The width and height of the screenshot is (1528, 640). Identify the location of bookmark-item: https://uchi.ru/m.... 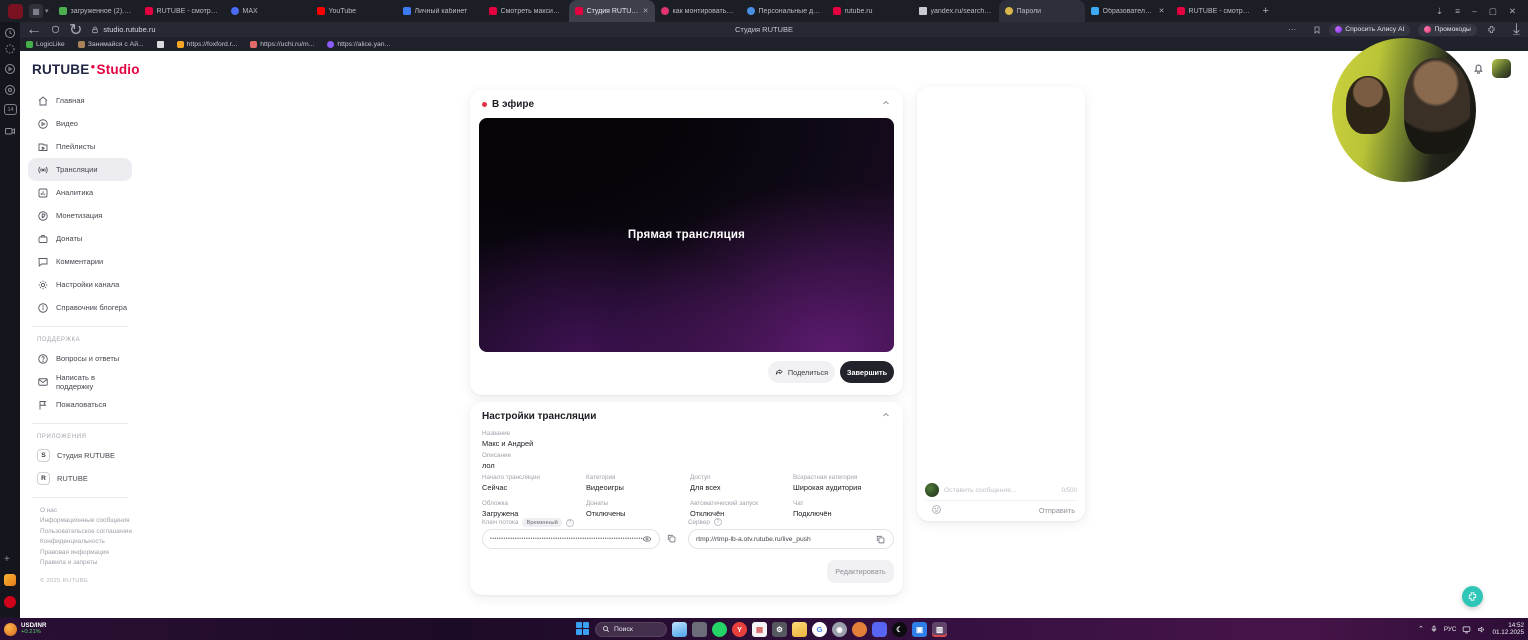
(282, 44).